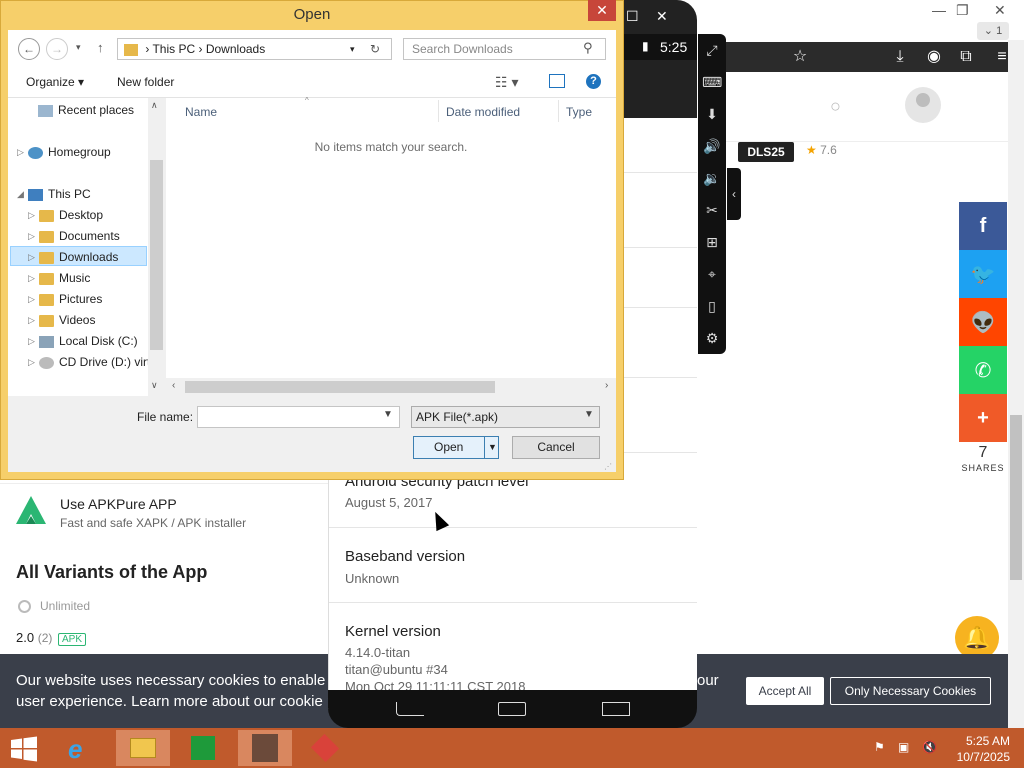 This screenshot has height=768, width=1024. I want to click on tree-item-recent: Recent places, so click(86, 110).